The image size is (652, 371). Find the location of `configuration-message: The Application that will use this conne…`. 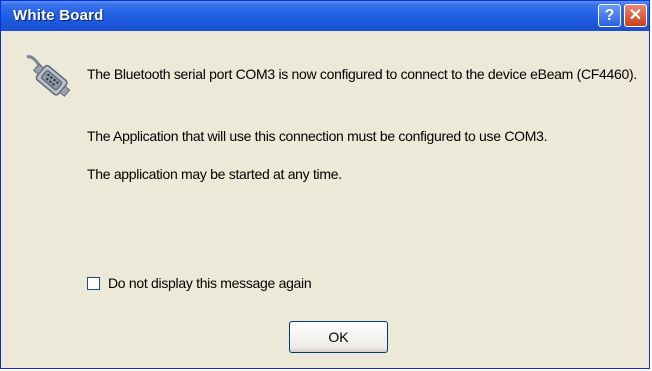

configuration-message: The Application that will use this conne… is located at coordinates (317, 136).